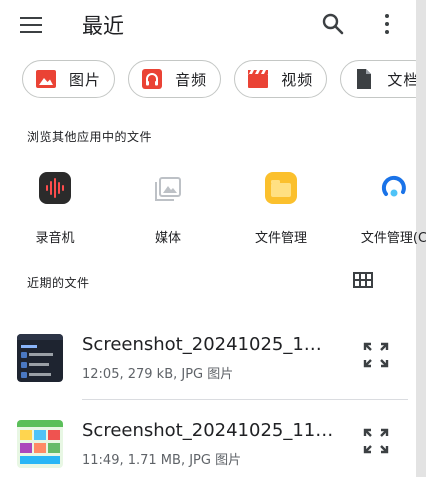  I want to click on browse-other-apps-heading: 浏览其他应用中的文件, so click(90, 137).